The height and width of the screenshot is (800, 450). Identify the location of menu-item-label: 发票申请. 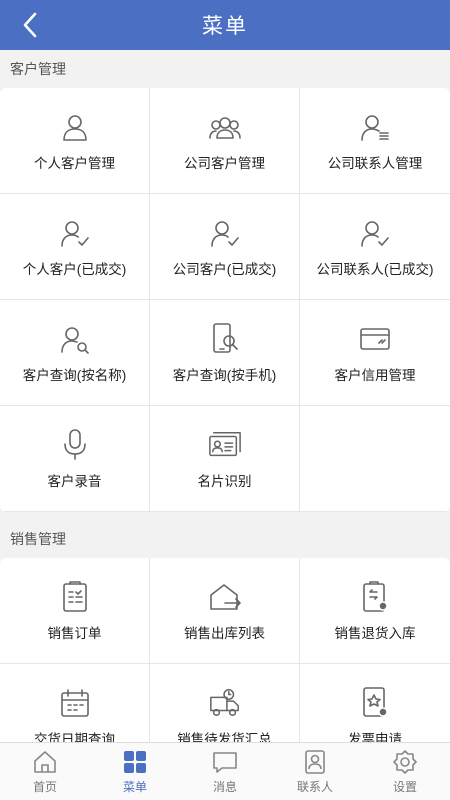
(375, 737).